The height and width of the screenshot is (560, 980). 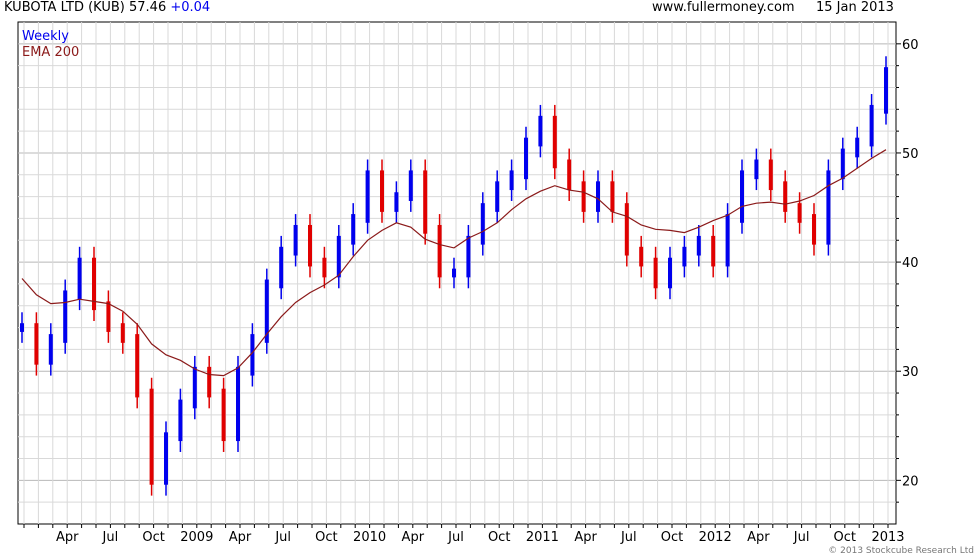 I want to click on x-tick-label: 2009, so click(x=196, y=537).